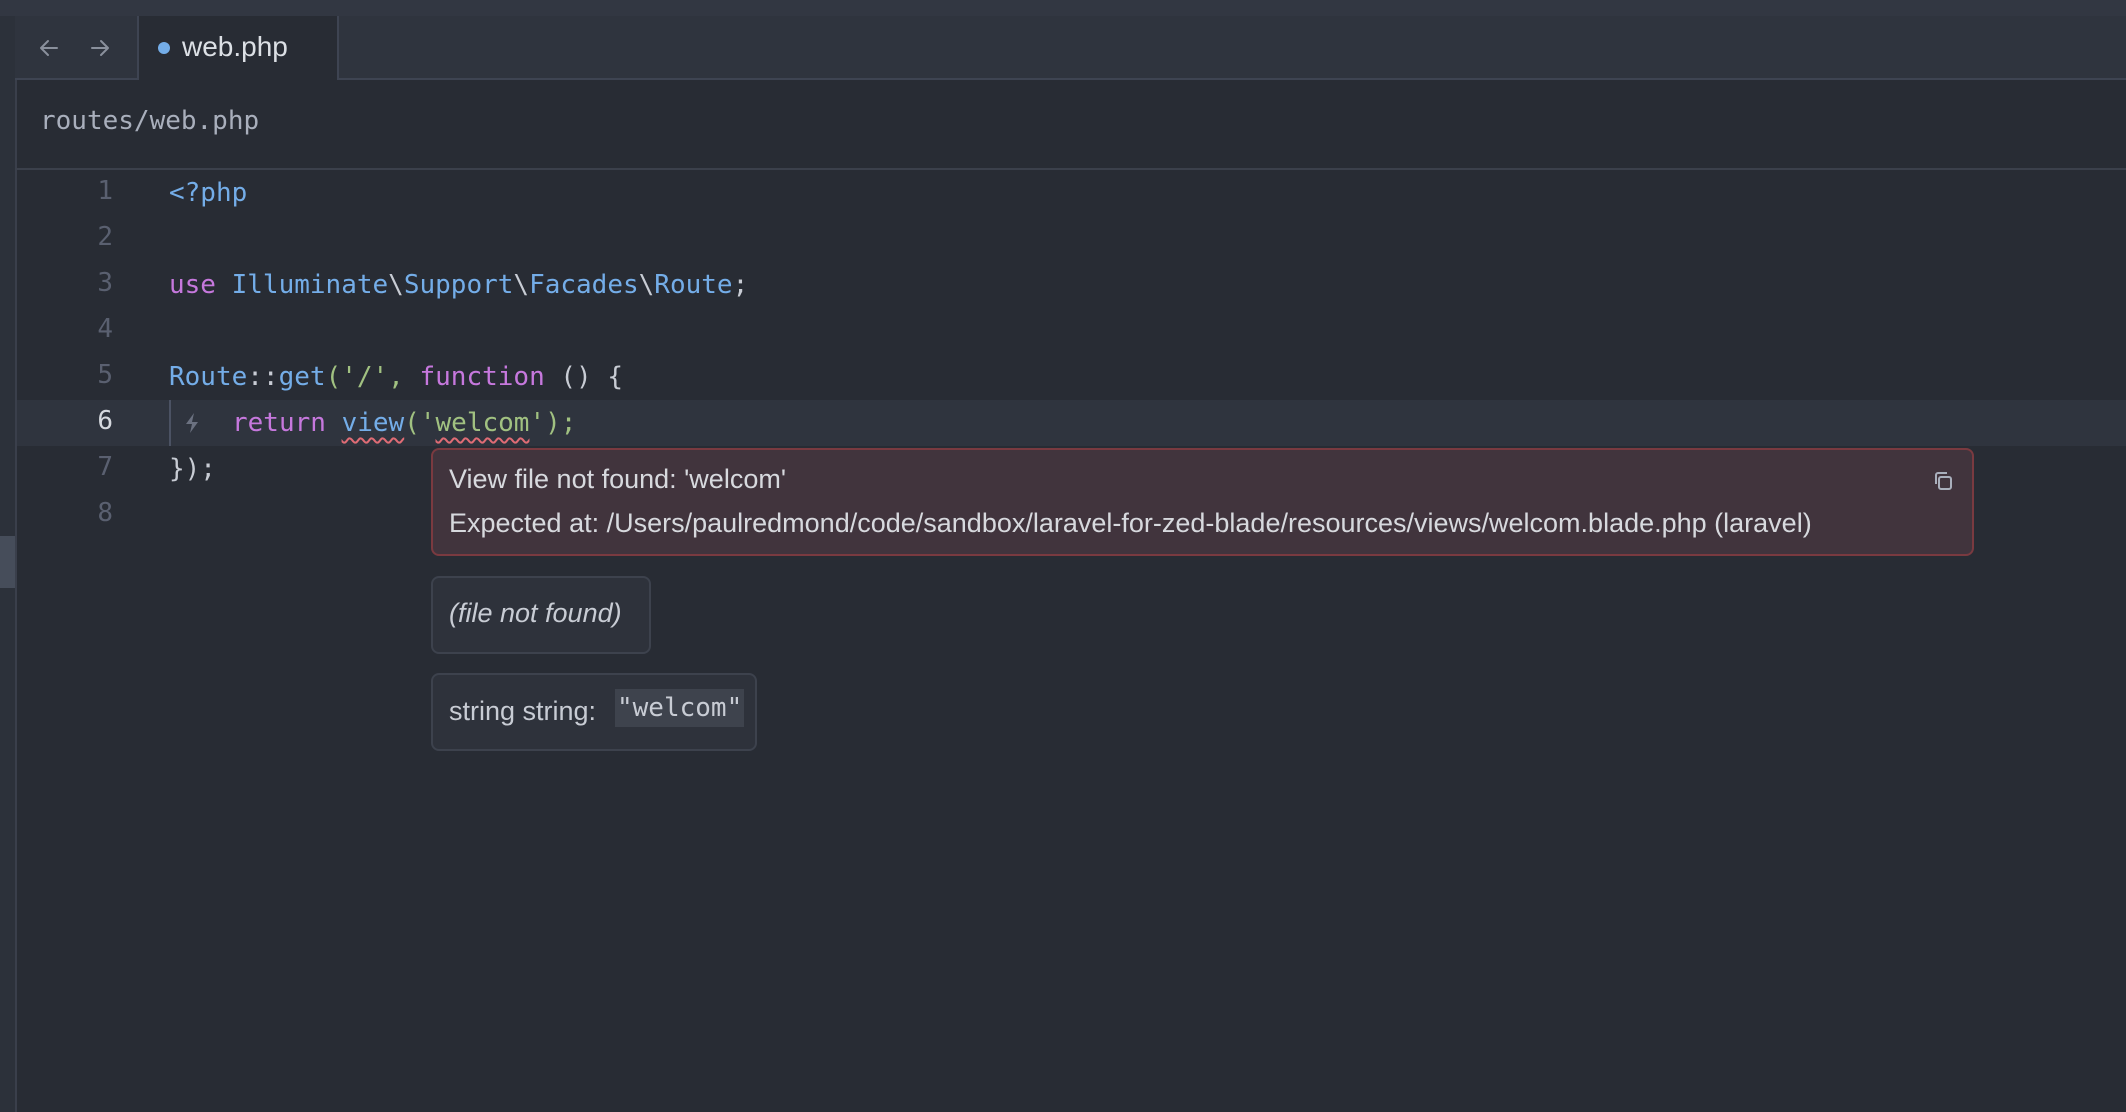  What do you see at coordinates (584, 377) in the screenshot?
I see `code-tail: () {` at bounding box center [584, 377].